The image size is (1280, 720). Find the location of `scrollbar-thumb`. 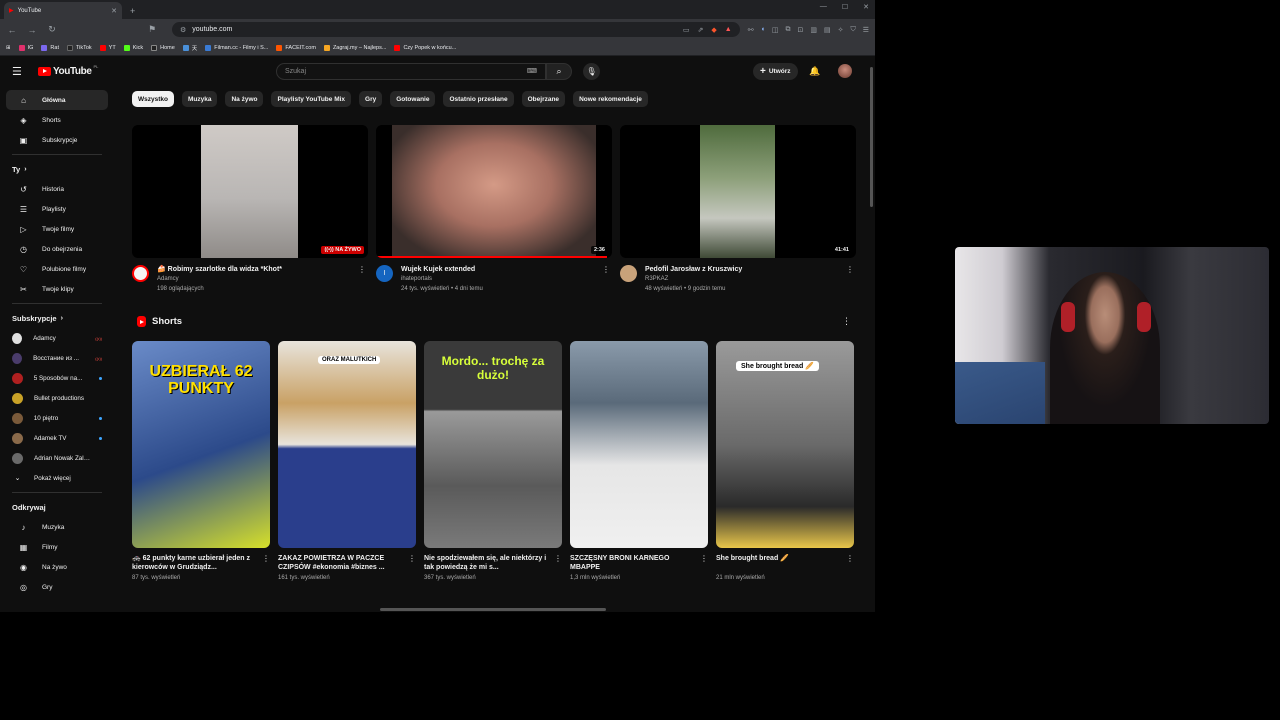

scrollbar-thumb is located at coordinates (871, 137).